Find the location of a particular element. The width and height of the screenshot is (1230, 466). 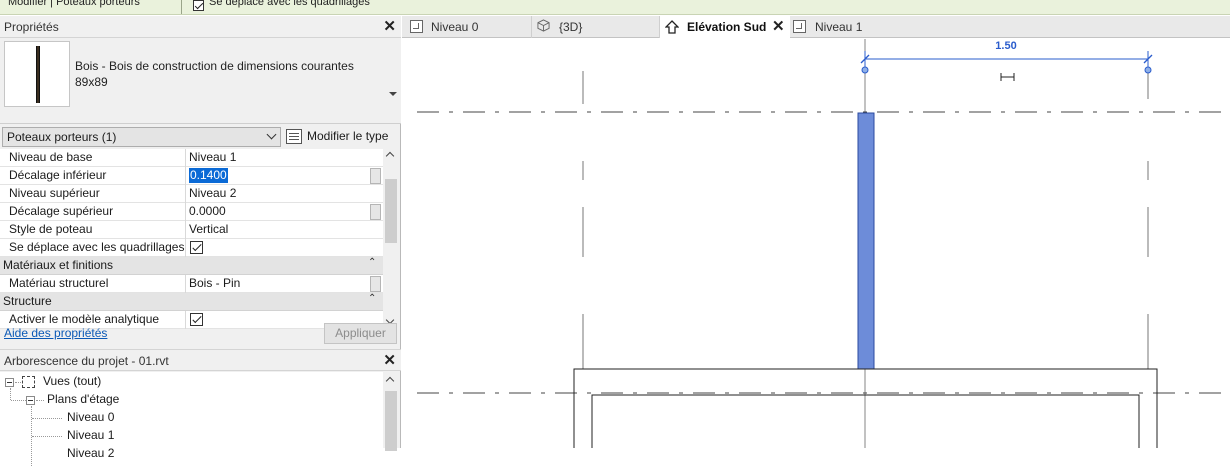

property-row-top-offset: Décalage supérieur 0.0000 is located at coordinates (191, 212).